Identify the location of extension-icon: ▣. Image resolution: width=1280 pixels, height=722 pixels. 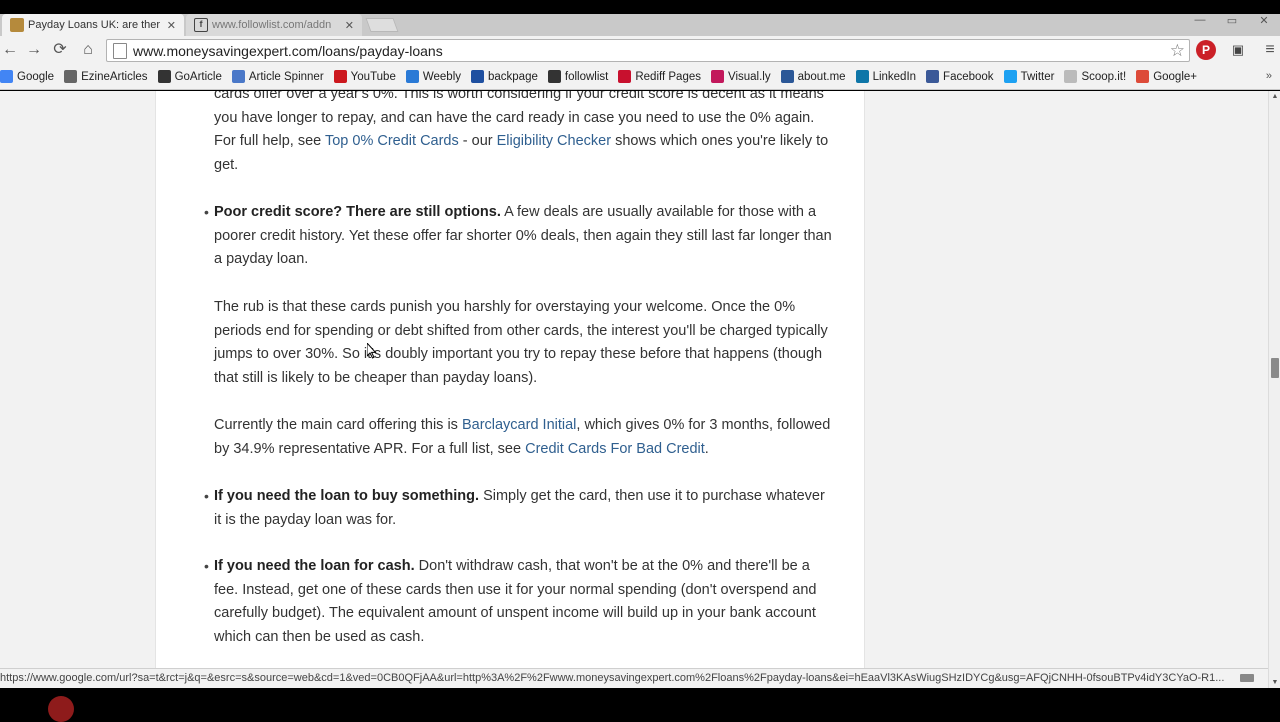
(1238, 50).